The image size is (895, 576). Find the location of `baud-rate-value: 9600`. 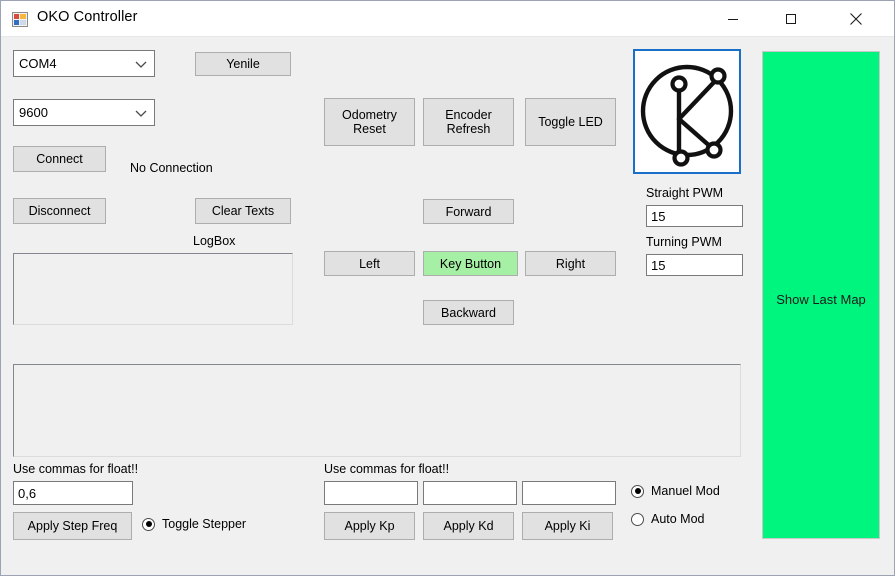

baud-rate-value: 9600 is located at coordinates (33, 112).